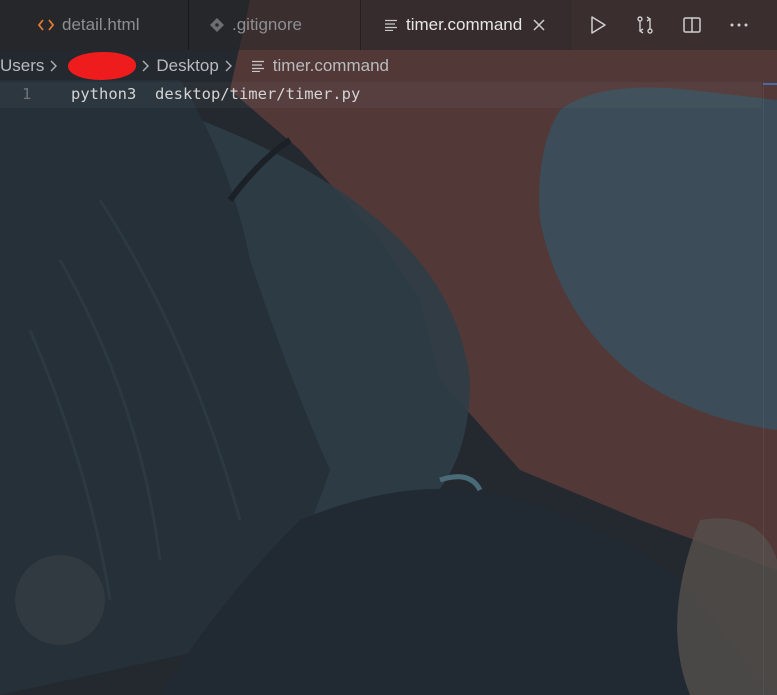 The image size is (777, 695). I want to click on scrollbar-position-marker, so click(770, 84).